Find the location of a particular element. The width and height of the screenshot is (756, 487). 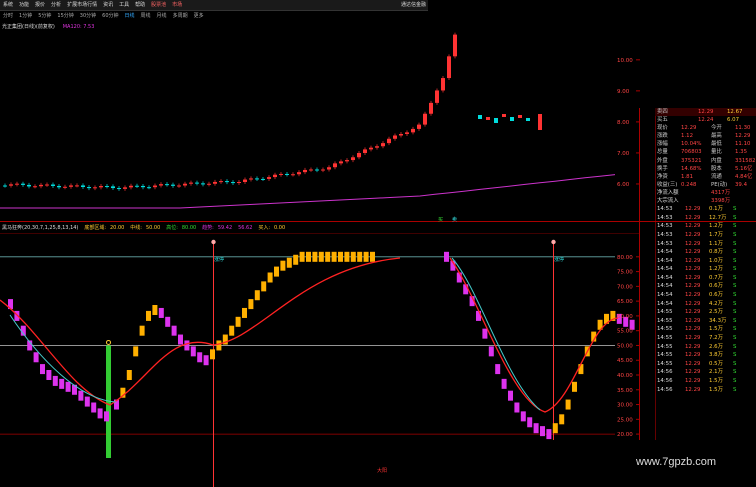

indicator-tick-label: 35.00 is located at coordinates (625, 391).